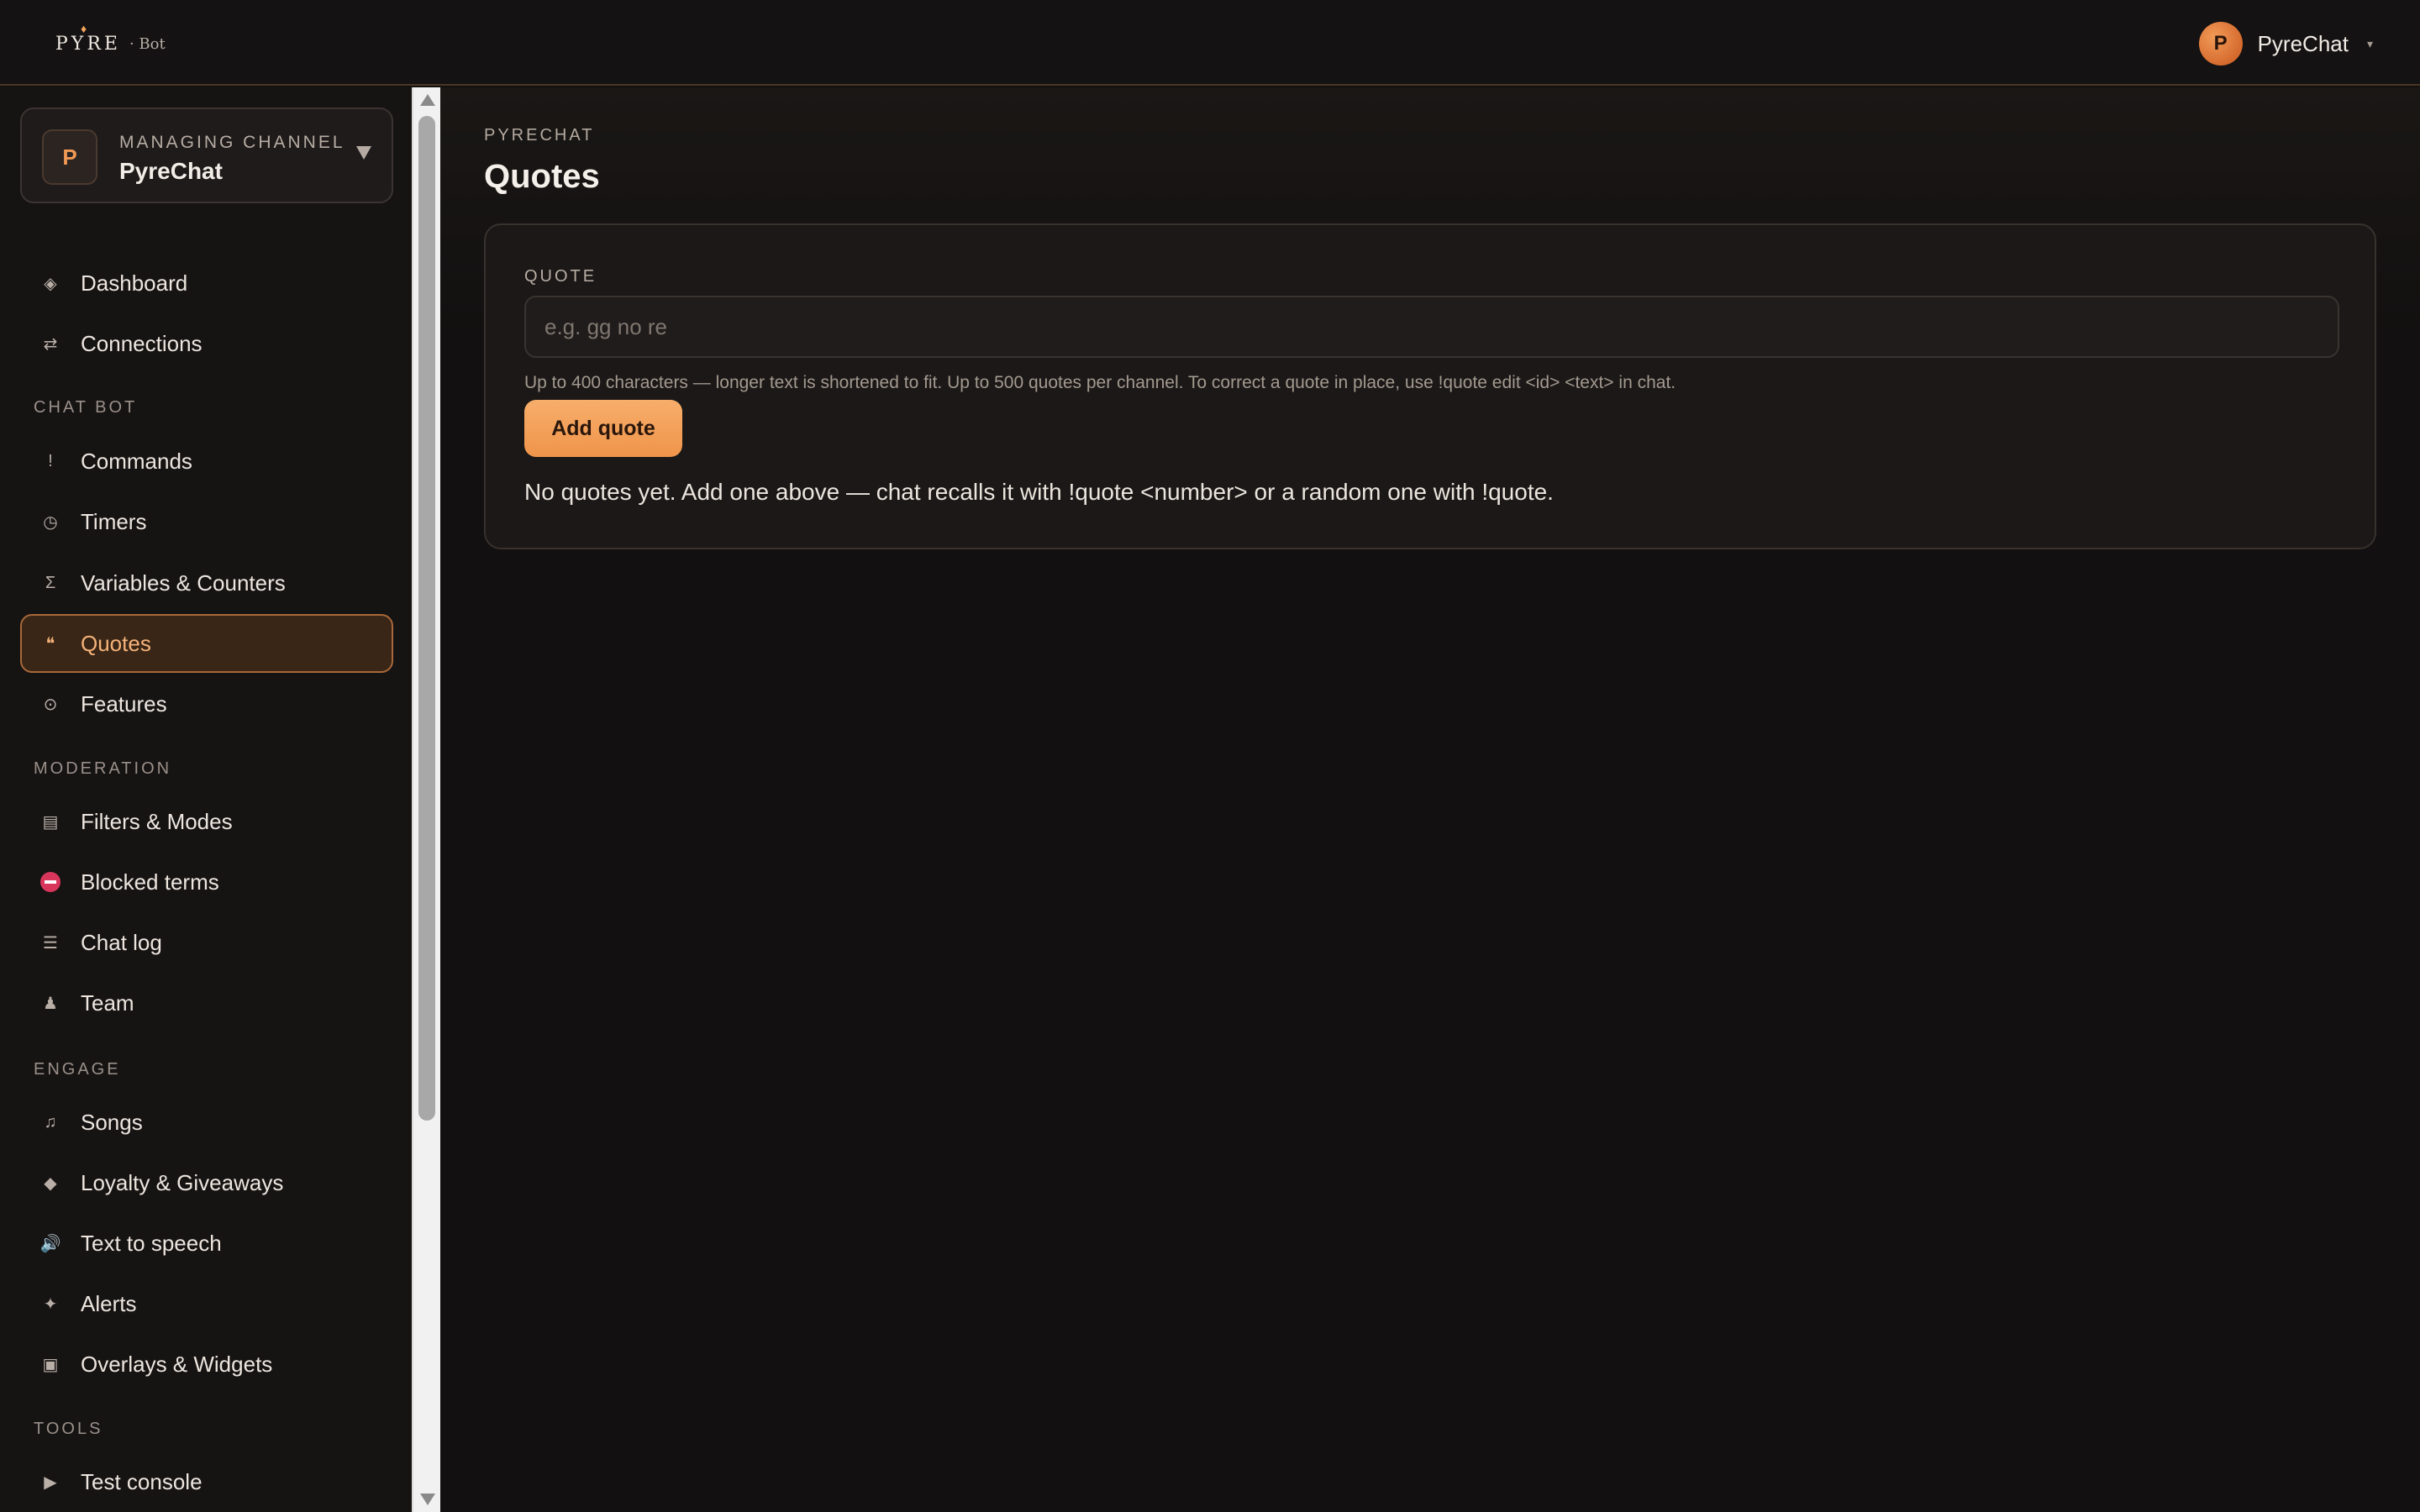 The image size is (2420, 1512). Describe the element at coordinates (171, 171) in the screenshot. I see `channel-name: PyreChat` at that location.